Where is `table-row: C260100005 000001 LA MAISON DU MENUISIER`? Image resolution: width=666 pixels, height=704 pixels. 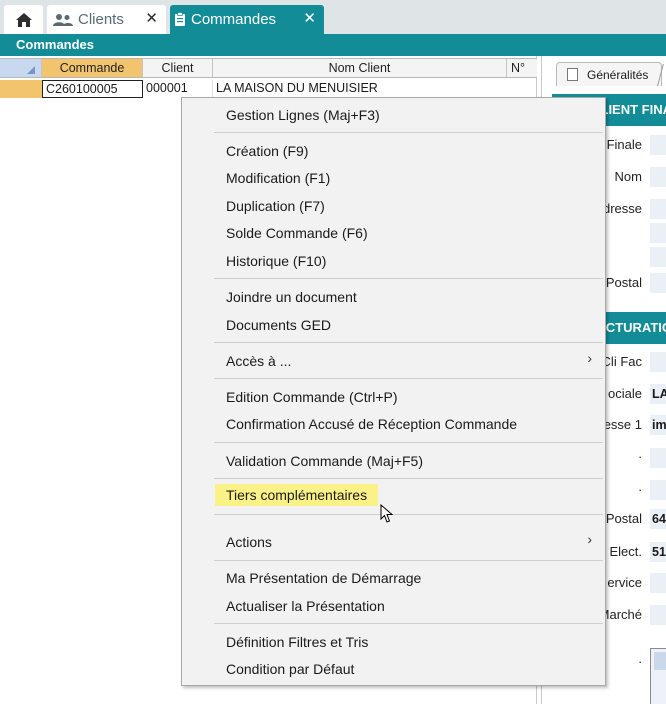
table-row: C260100005 000001 LA MAISON DU MENUISIER is located at coordinates (253, 89).